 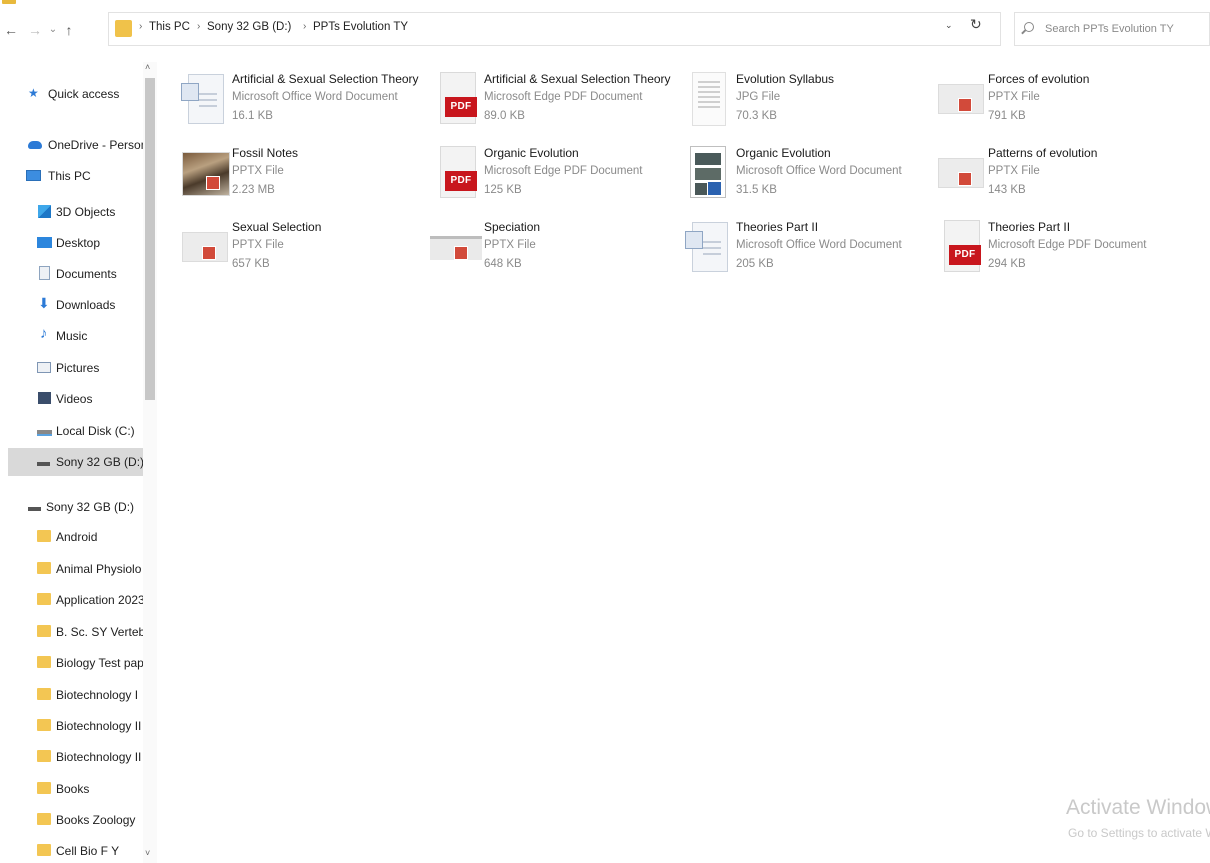 I want to click on file-item: Evolution Syllabus JPG File 70.3 KB, so click(x=799, y=102).